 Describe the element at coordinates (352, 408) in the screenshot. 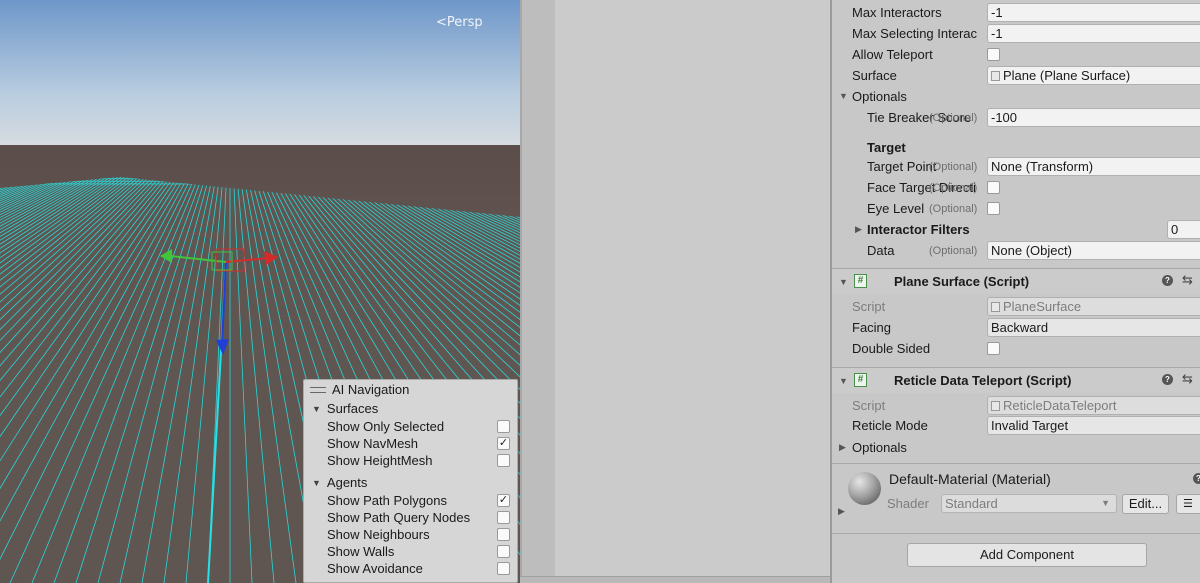

I see `section-label: Surfaces` at that location.